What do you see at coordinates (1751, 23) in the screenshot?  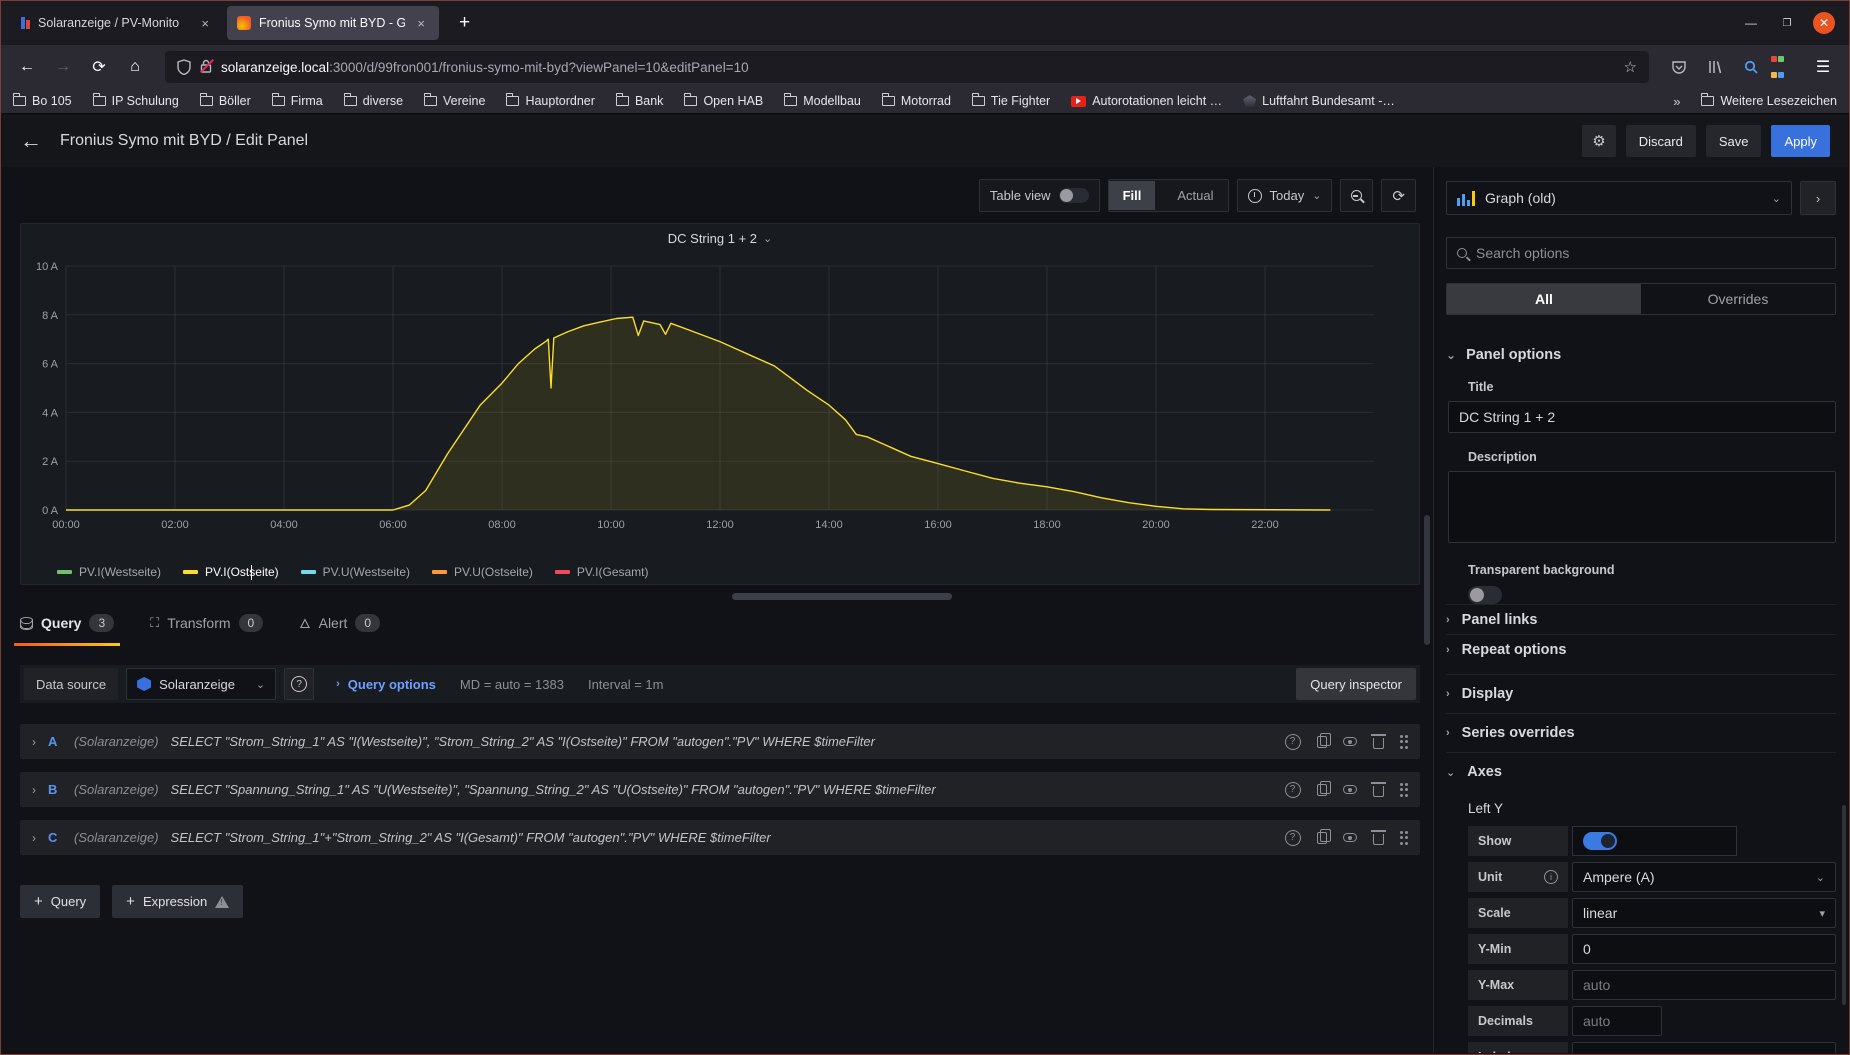 I see `minimize-button: —` at bounding box center [1751, 23].